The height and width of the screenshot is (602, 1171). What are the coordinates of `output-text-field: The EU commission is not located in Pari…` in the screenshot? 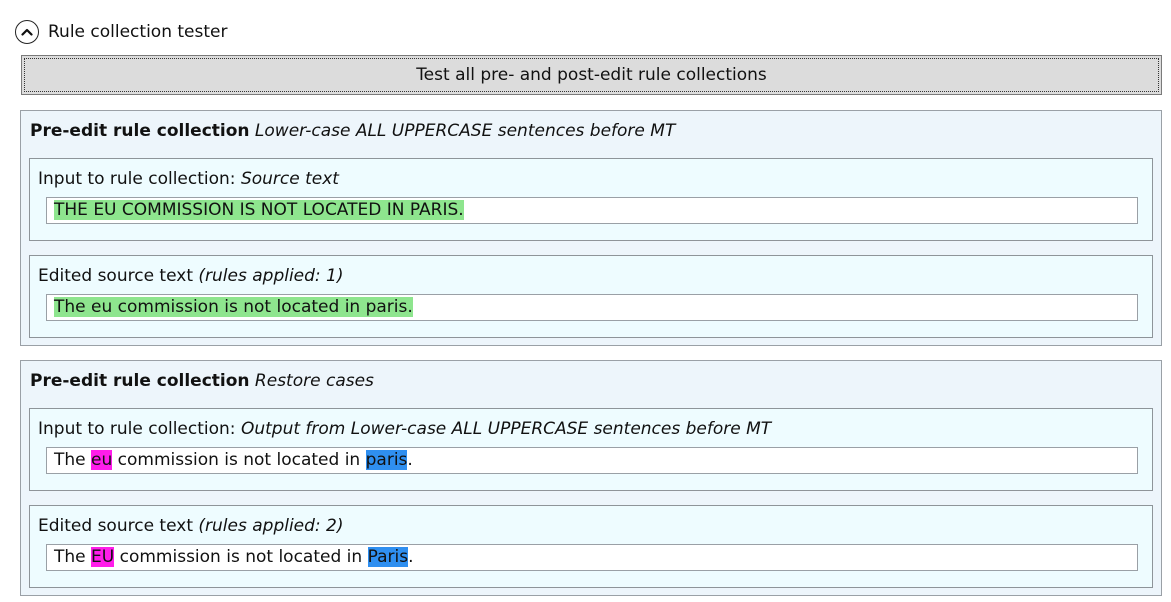 It's located at (592, 557).